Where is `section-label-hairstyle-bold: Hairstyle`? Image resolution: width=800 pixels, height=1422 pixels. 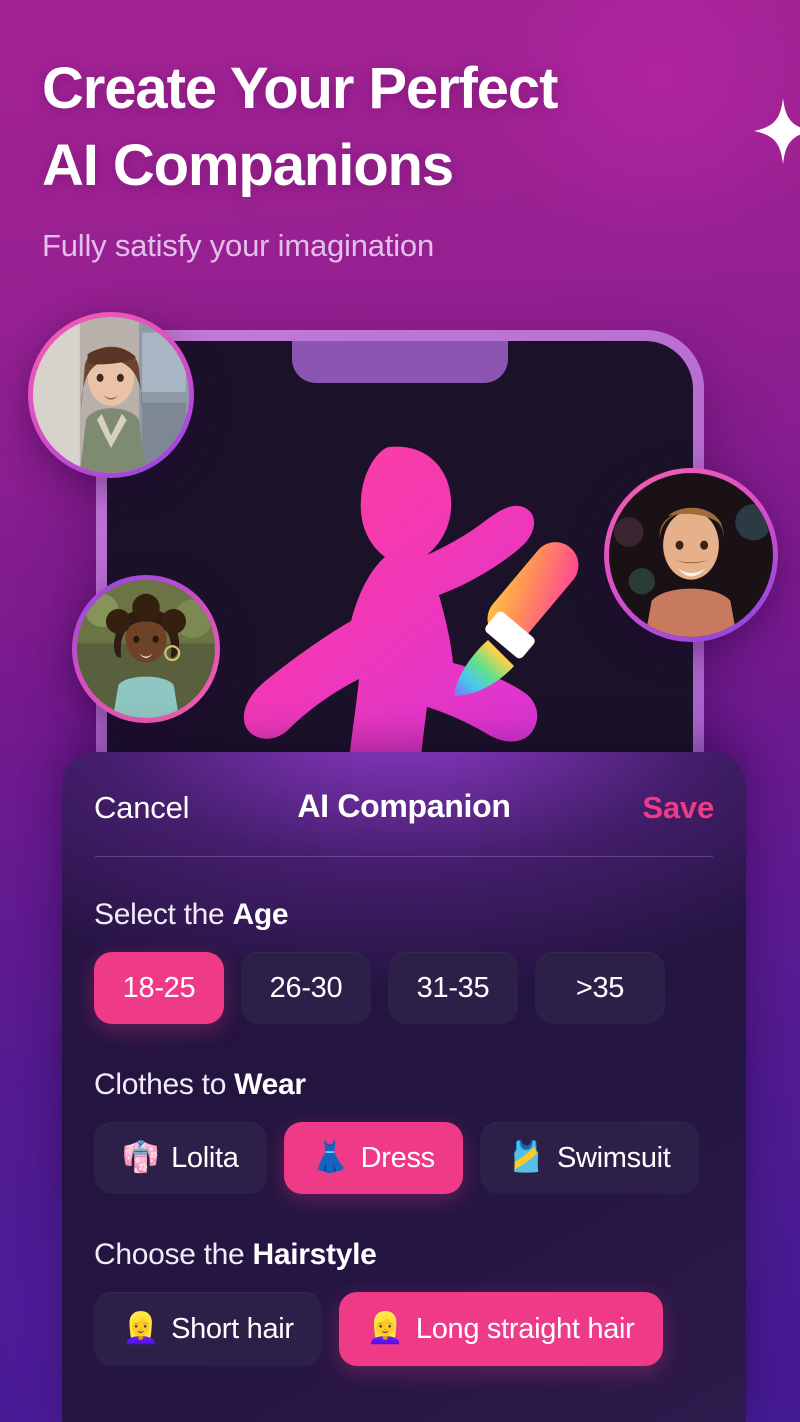 section-label-hairstyle-bold: Hairstyle is located at coordinates (314, 1254).